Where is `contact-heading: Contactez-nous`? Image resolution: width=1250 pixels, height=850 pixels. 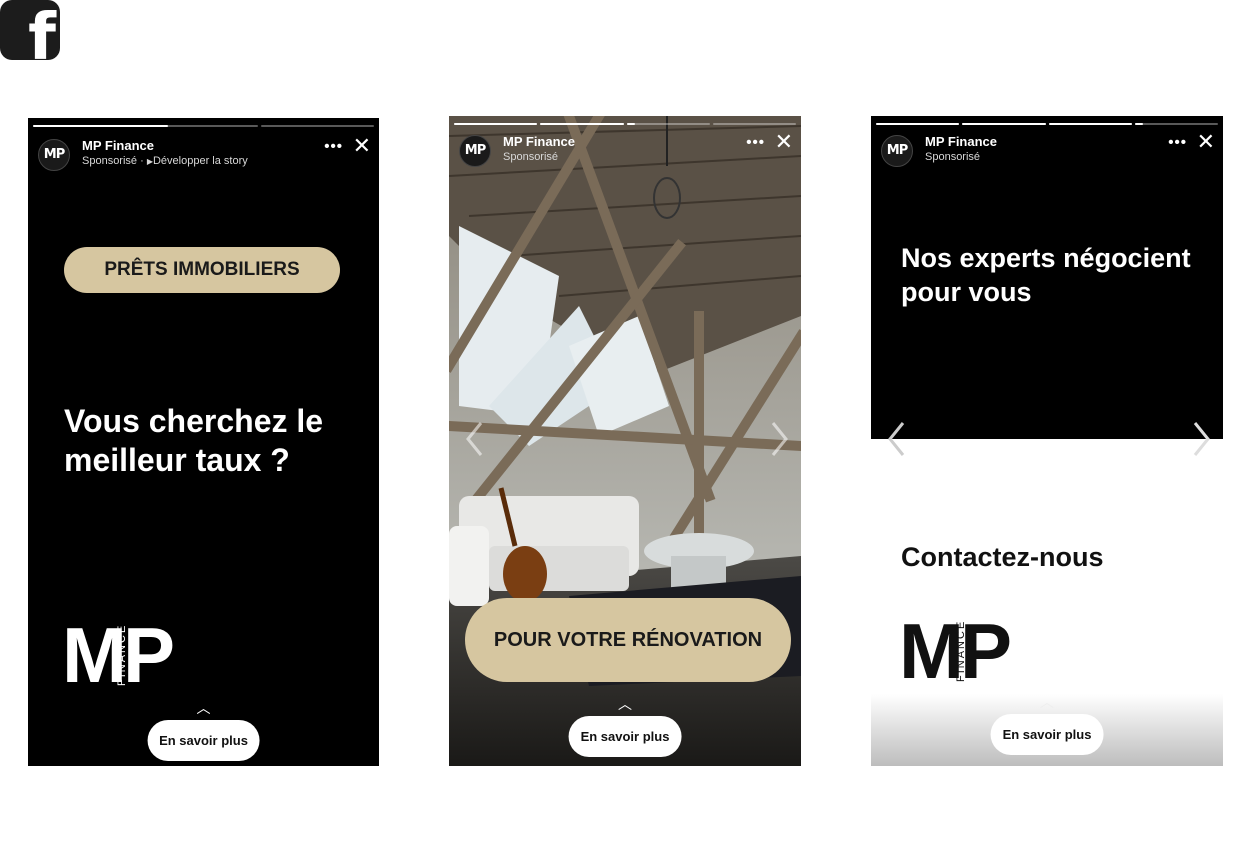
contact-heading: Contactez-nous is located at coordinates (1002, 557).